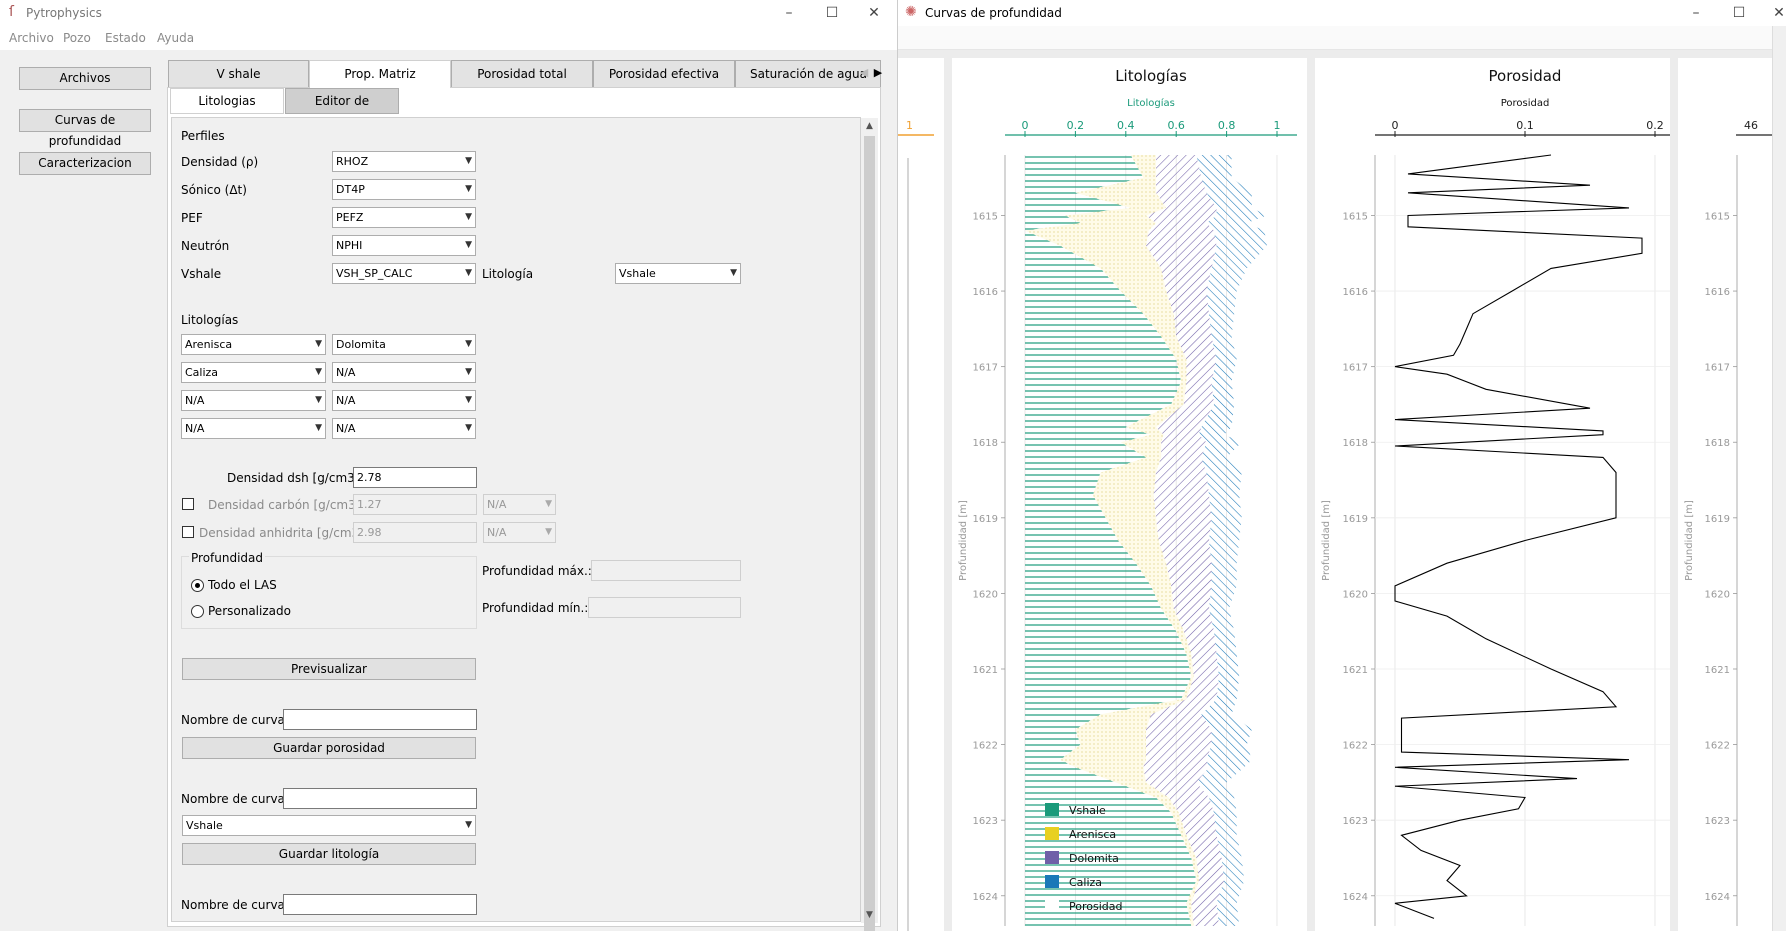 The width and height of the screenshot is (1786, 931). I want to click on litologia-3a-select: N/A ▼, so click(253, 400).